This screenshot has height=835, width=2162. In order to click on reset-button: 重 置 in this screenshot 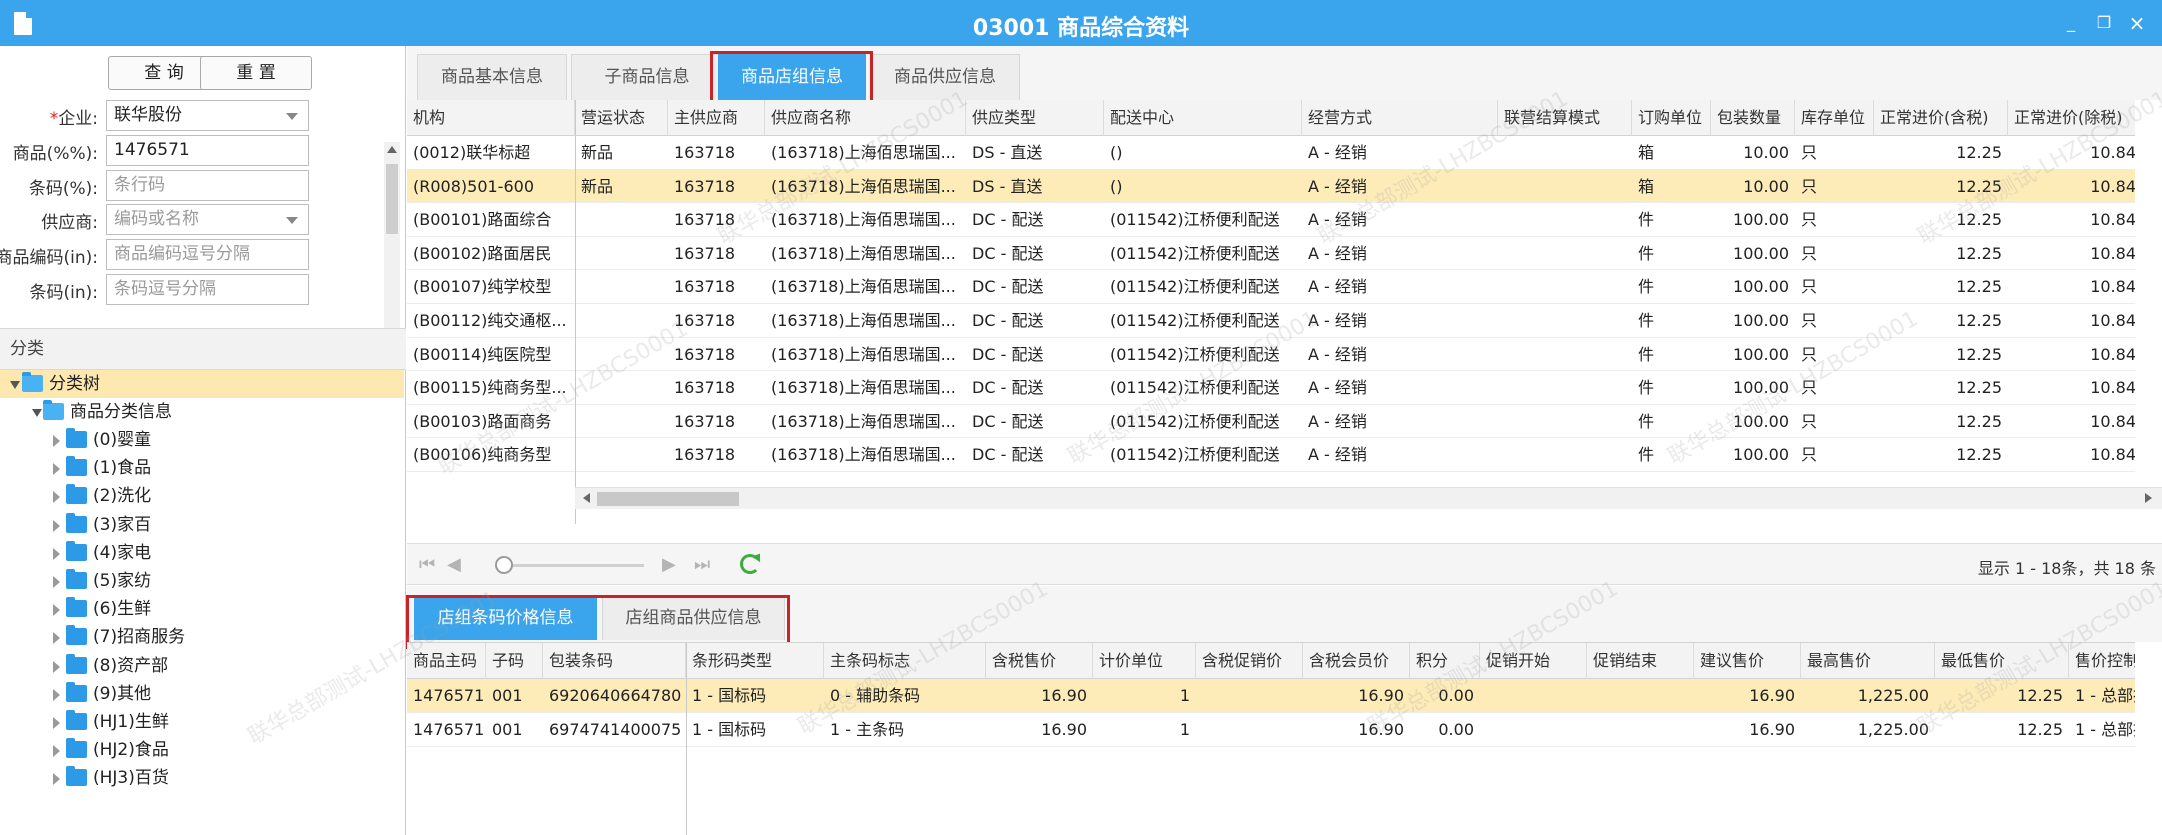, I will do `click(256, 73)`.